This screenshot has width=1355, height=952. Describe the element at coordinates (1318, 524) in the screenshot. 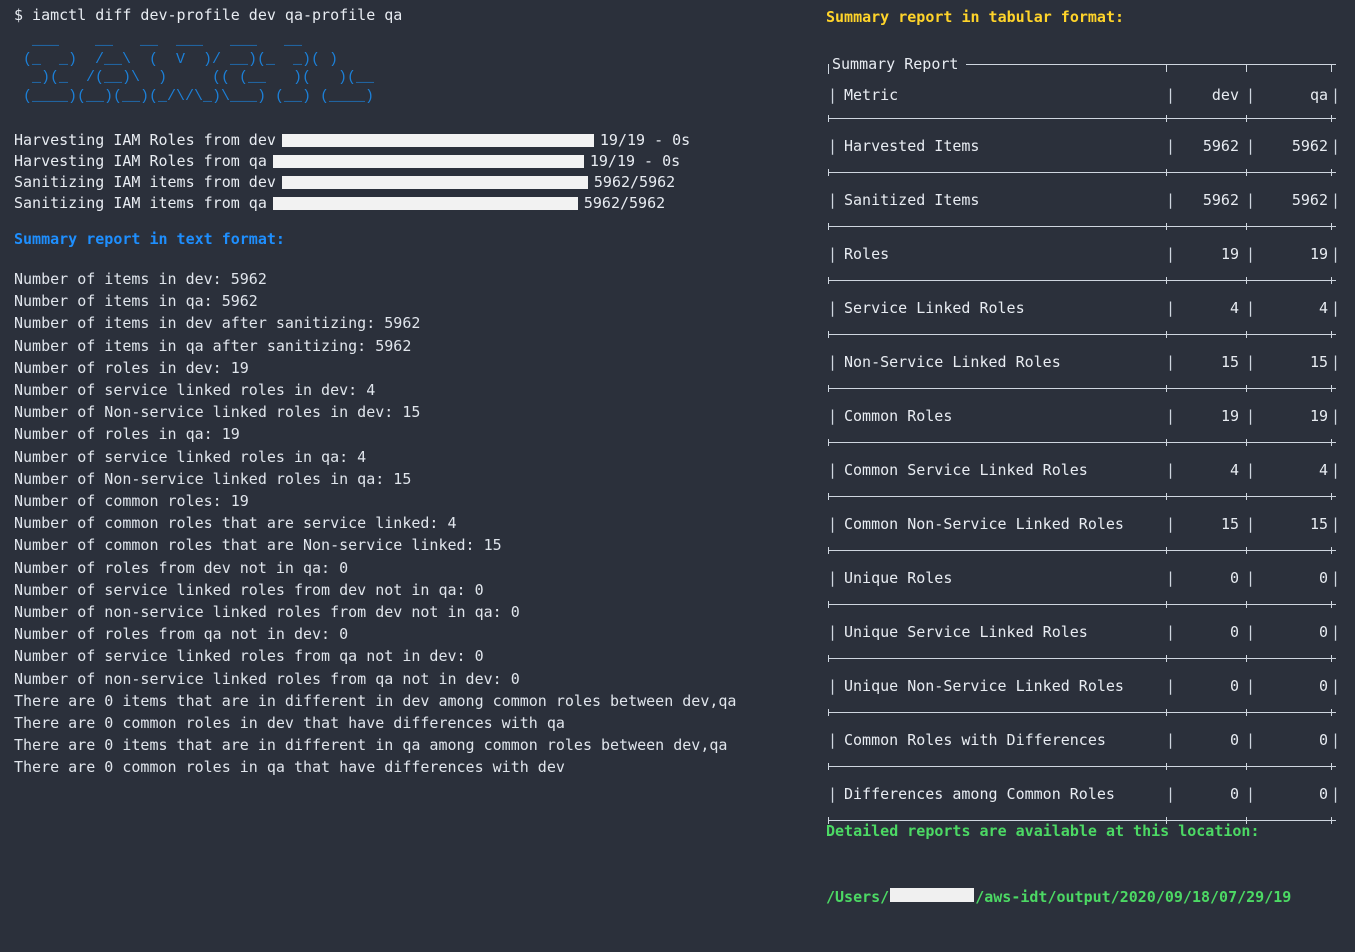

I see `cell-qa: 15` at that location.